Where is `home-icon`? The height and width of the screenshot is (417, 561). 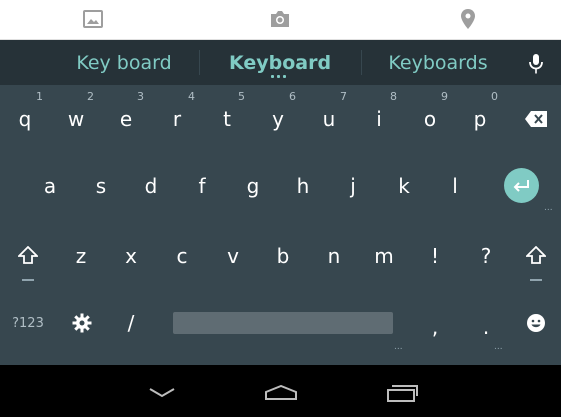 home-icon is located at coordinates (281, 393).